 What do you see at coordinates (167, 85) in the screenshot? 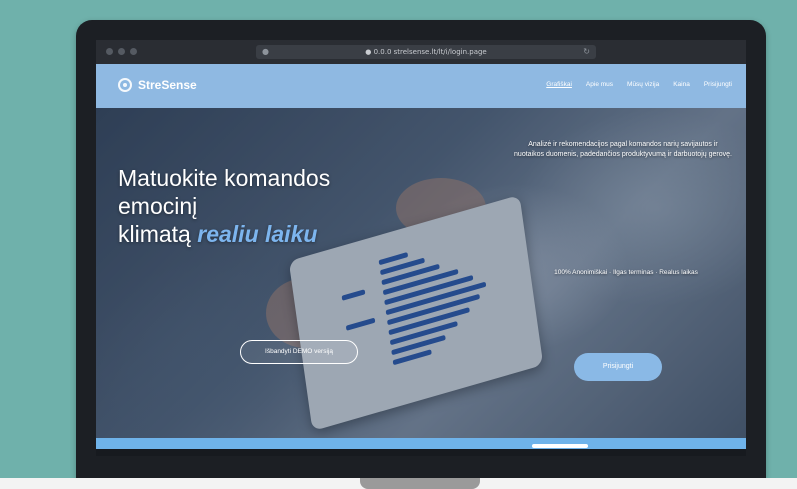
I see `brand-name: StreSense` at bounding box center [167, 85].